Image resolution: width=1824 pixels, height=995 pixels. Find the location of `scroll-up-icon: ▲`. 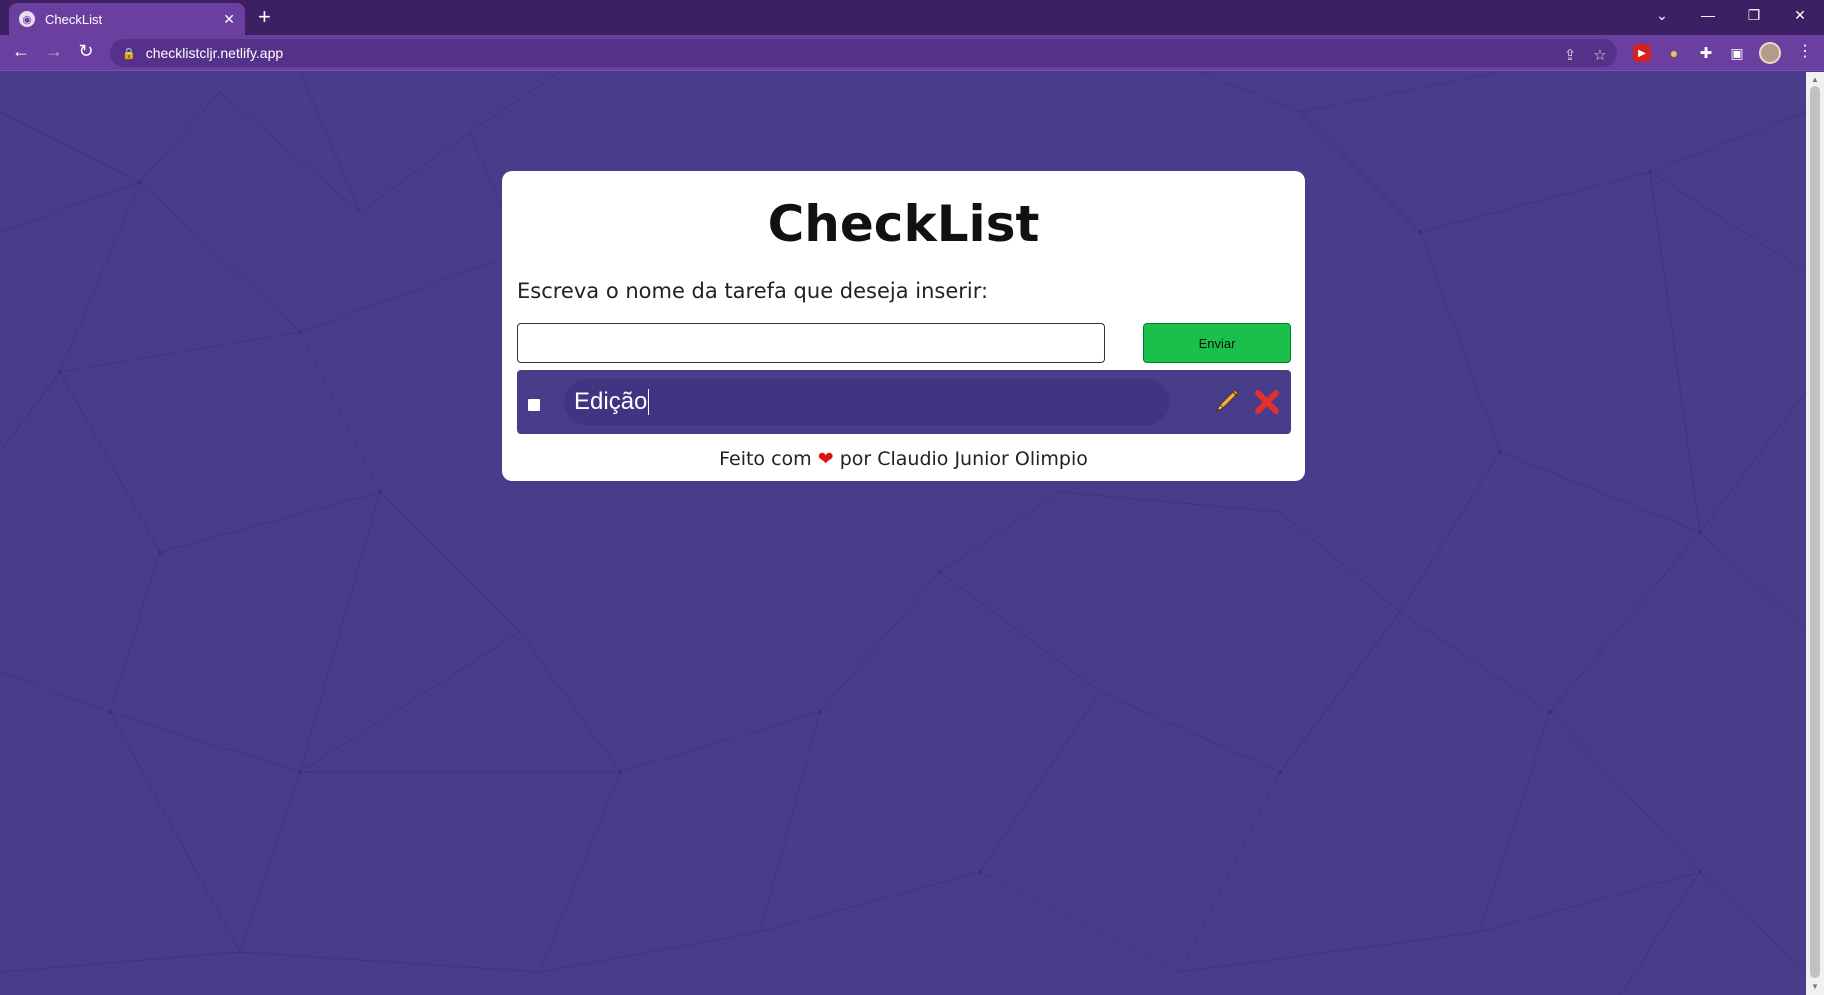

scroll-up-icon: ▲ is located at coordinates (1815, 79).